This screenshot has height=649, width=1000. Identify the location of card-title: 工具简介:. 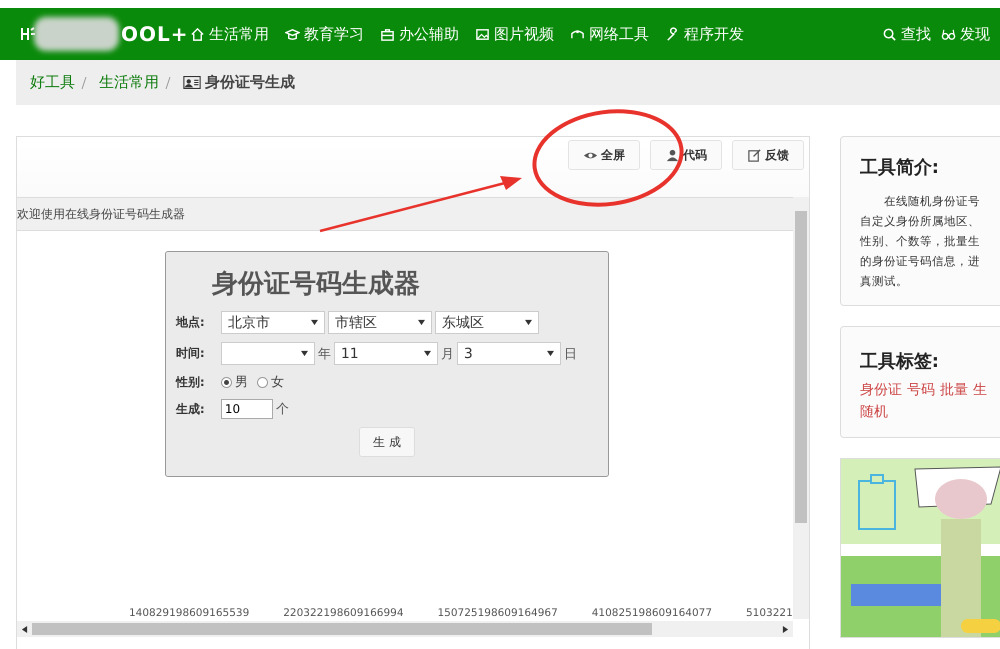
(900, 167).